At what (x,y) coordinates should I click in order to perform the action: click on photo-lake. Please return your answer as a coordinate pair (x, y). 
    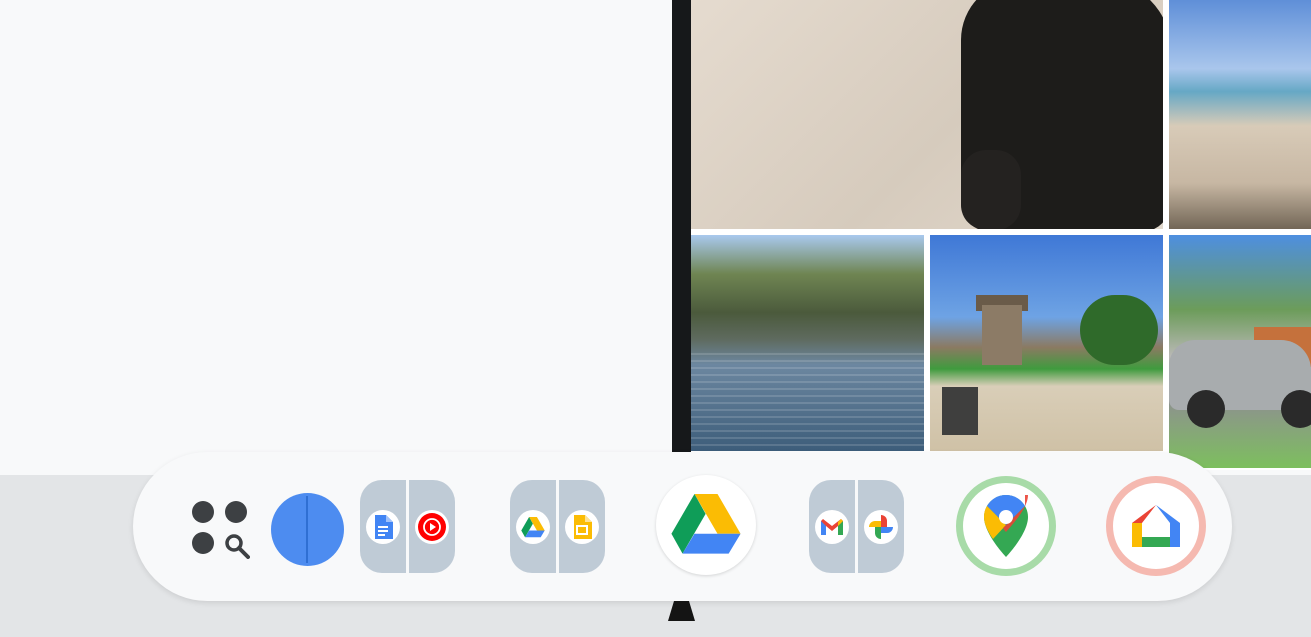
    Looking at the image, I should click on (807, 343).